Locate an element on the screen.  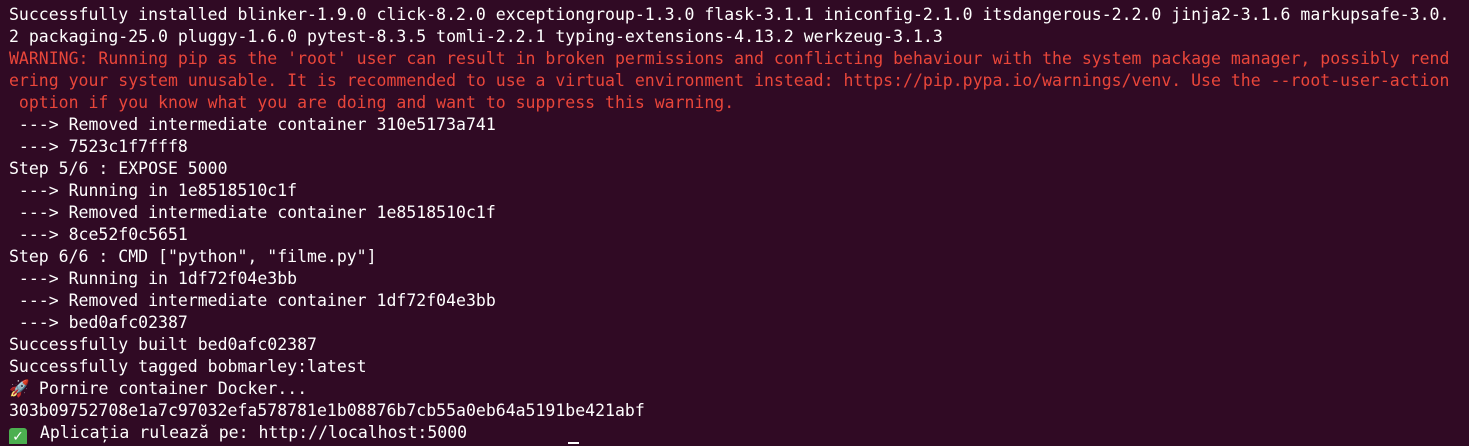
line-text: Successfully built bed0afc02387 is located at coordinates (163, 344).